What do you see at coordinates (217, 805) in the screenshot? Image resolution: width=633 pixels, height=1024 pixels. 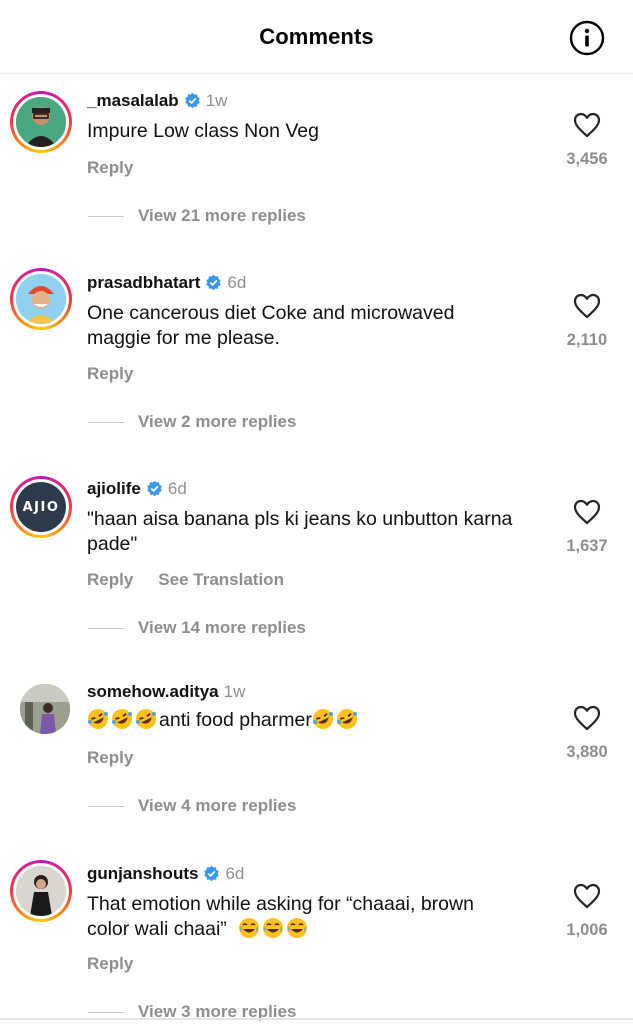 I see `view-replies-label: View 4 more replies` at bounding box center [217, 805].